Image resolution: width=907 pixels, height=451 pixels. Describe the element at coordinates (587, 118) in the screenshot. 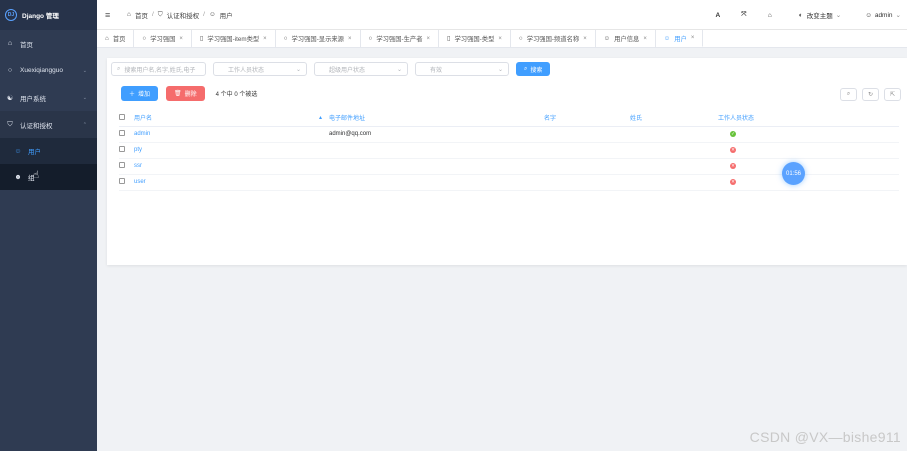

I see `column-first-name: 名字` at that location.